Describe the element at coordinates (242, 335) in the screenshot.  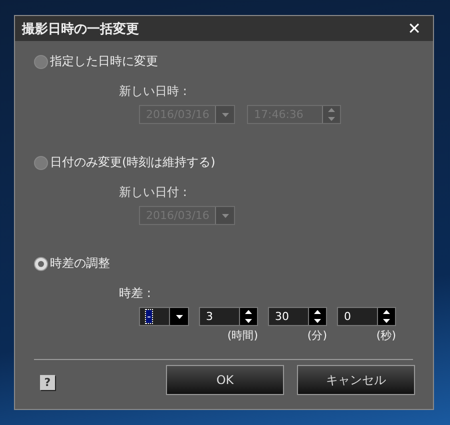
I see `unit-label: (時間)` at that location.